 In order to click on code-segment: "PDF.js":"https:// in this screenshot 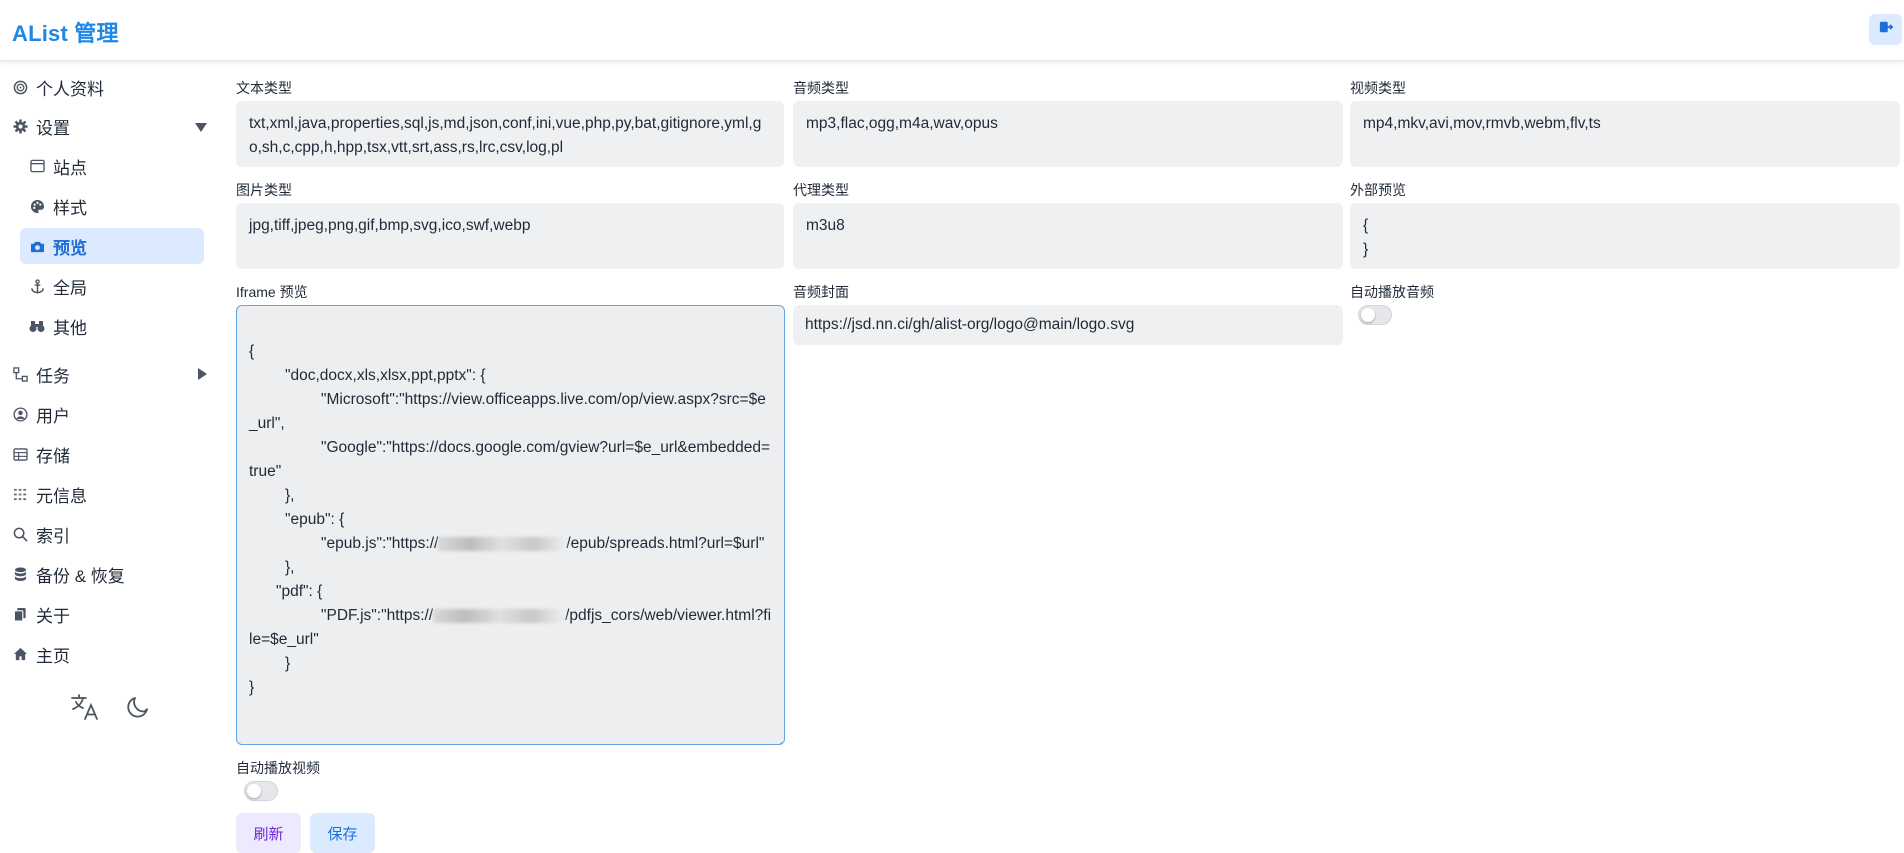, I will do `click(377, 615)`.